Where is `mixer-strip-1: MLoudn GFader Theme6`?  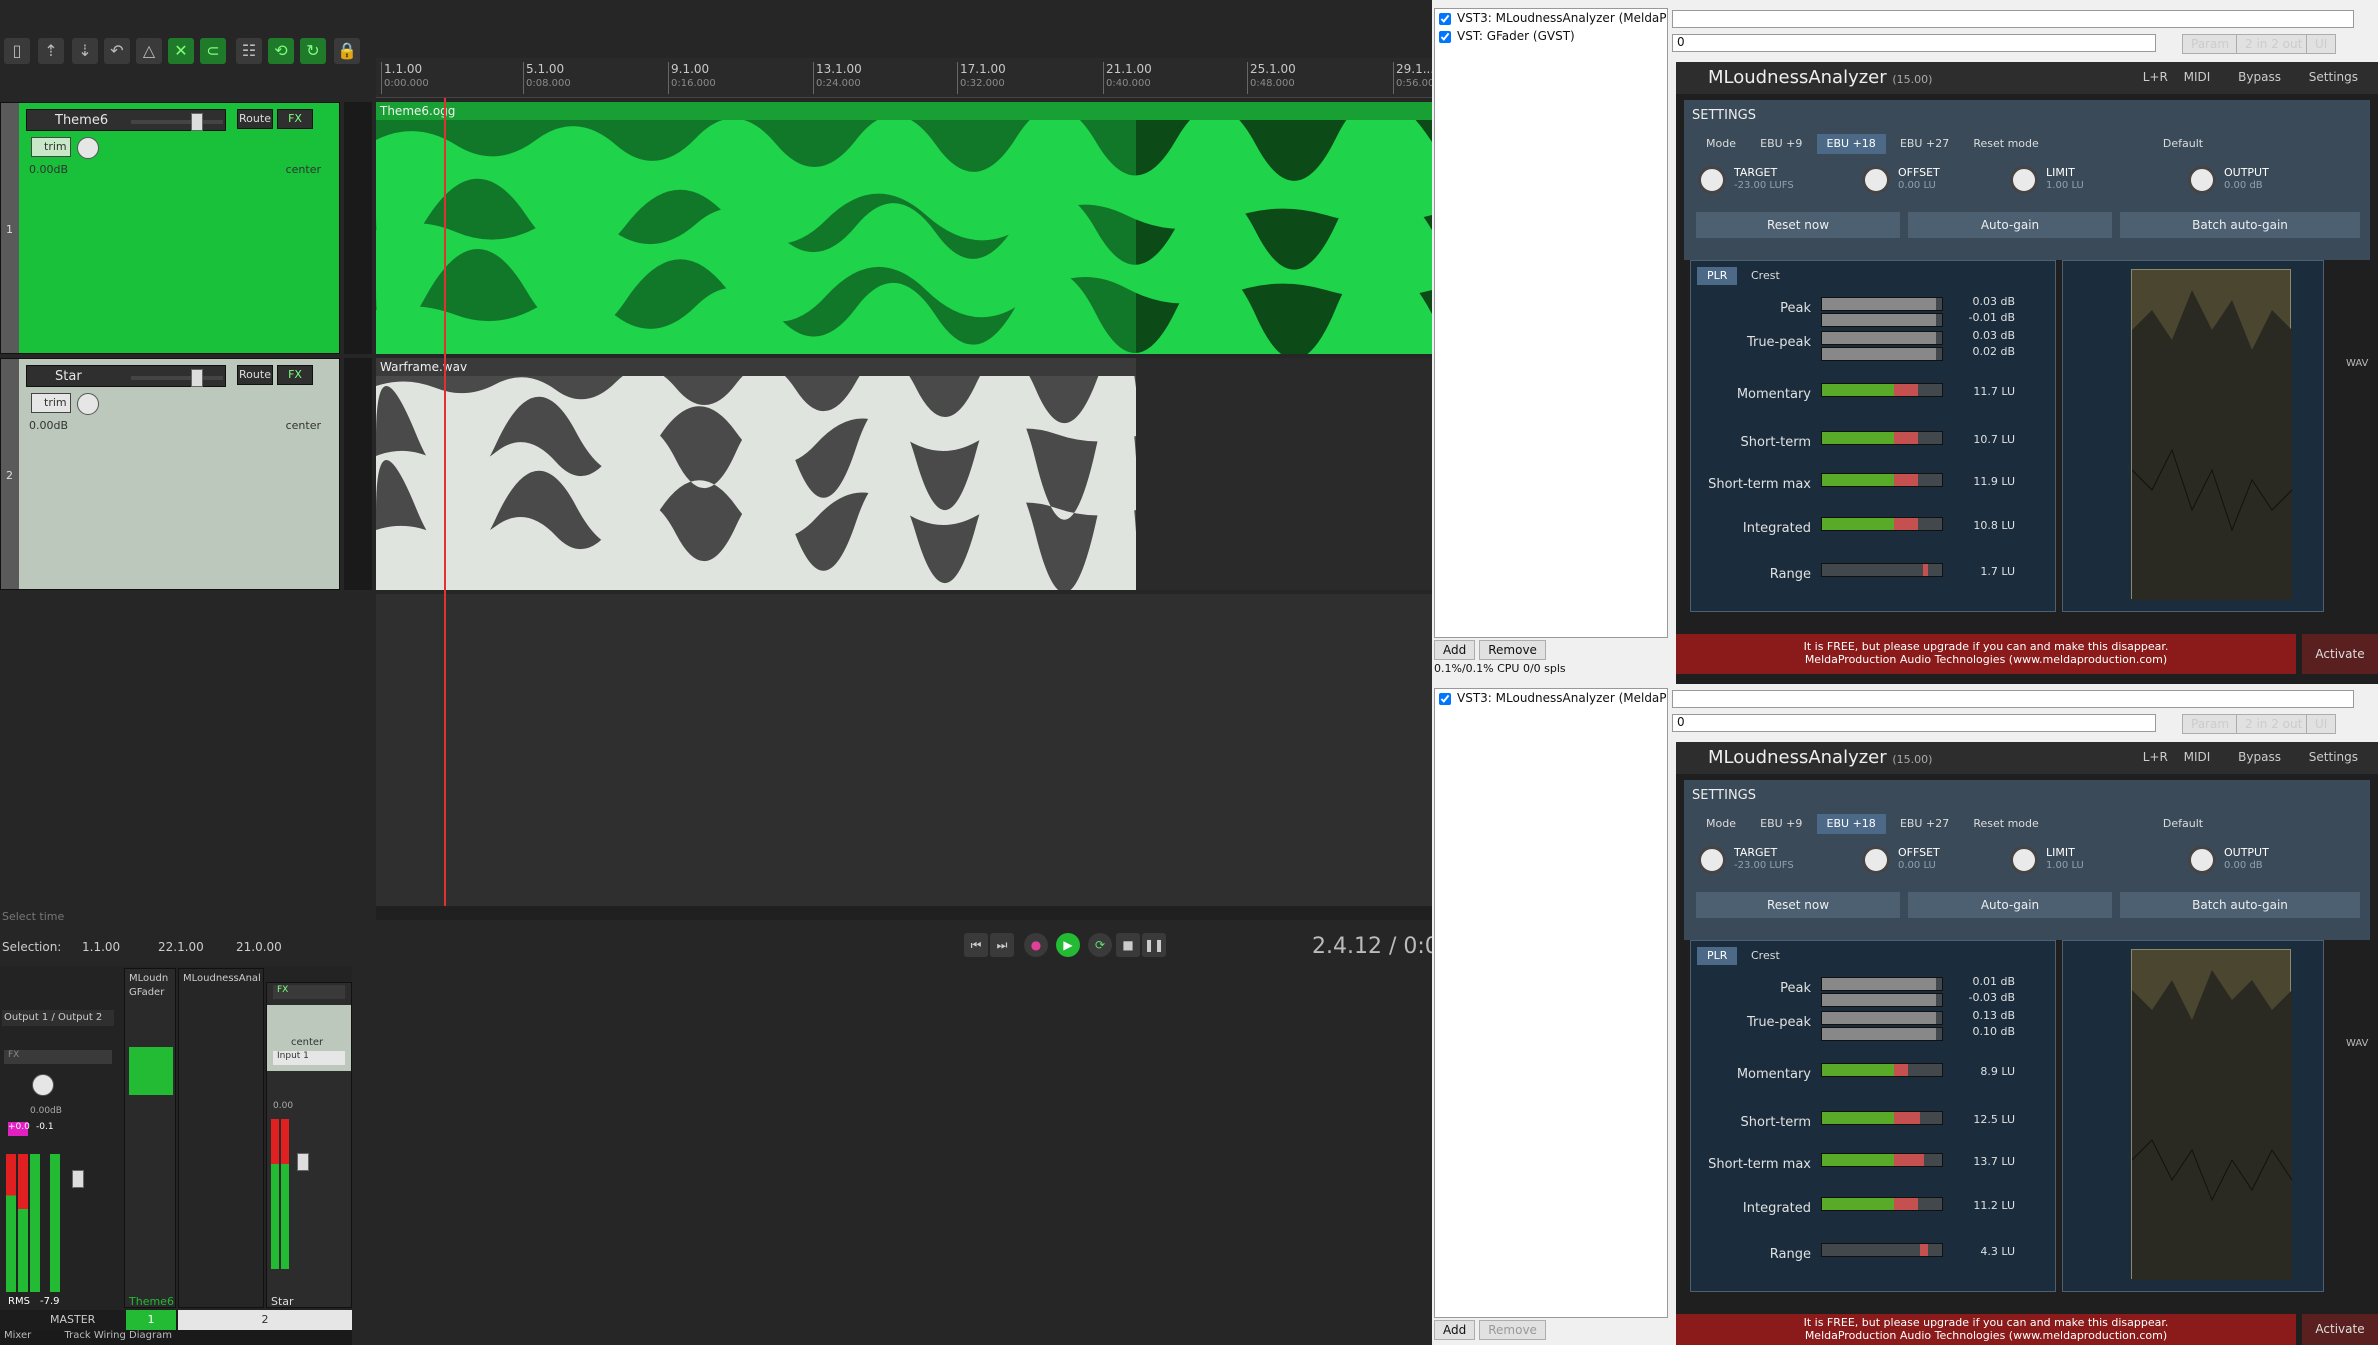 mixer-strip-1: MLoudn GFader Theme6 is located at coordinates (150, 1138).